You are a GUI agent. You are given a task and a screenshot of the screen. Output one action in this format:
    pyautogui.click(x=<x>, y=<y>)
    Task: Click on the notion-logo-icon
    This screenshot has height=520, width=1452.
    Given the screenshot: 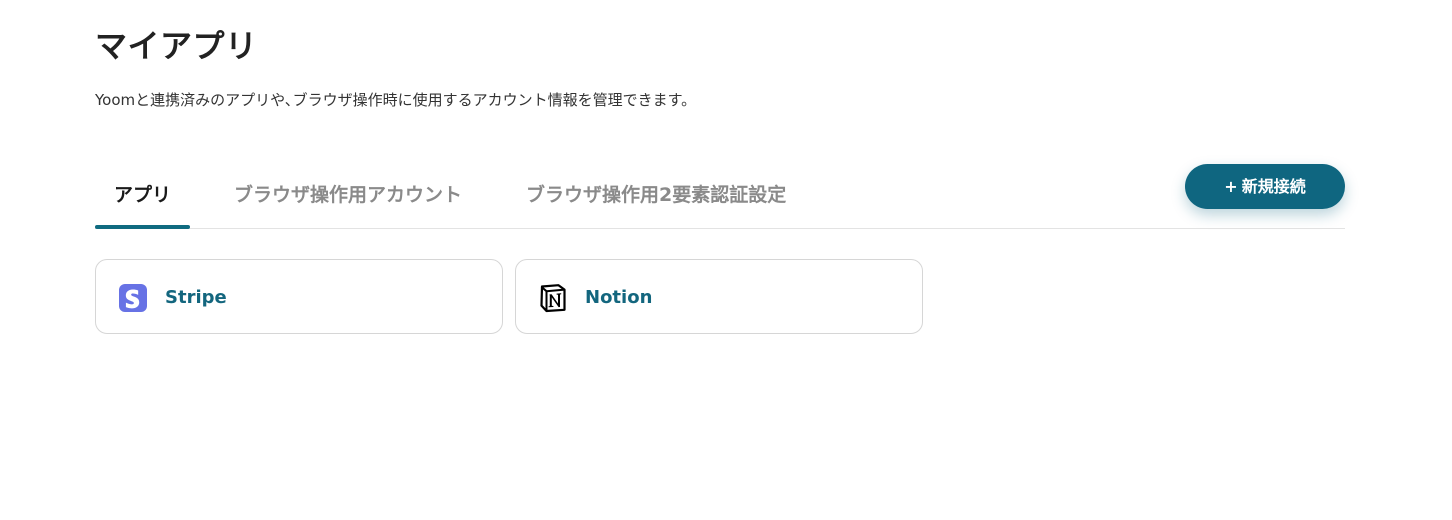 What is the action you would take?
    pyautogui.click(x=553, y=298)
    